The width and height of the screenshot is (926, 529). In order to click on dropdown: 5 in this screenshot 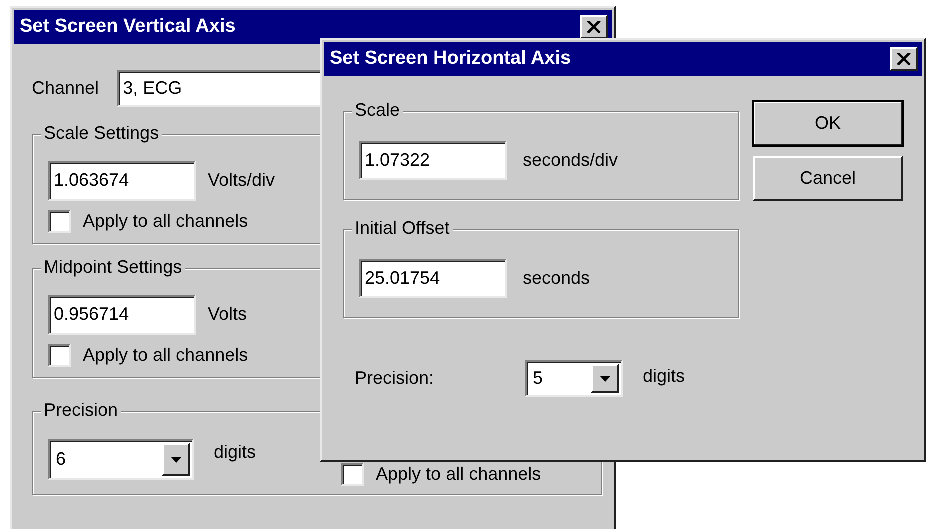, I will do `click(574, 378)`.